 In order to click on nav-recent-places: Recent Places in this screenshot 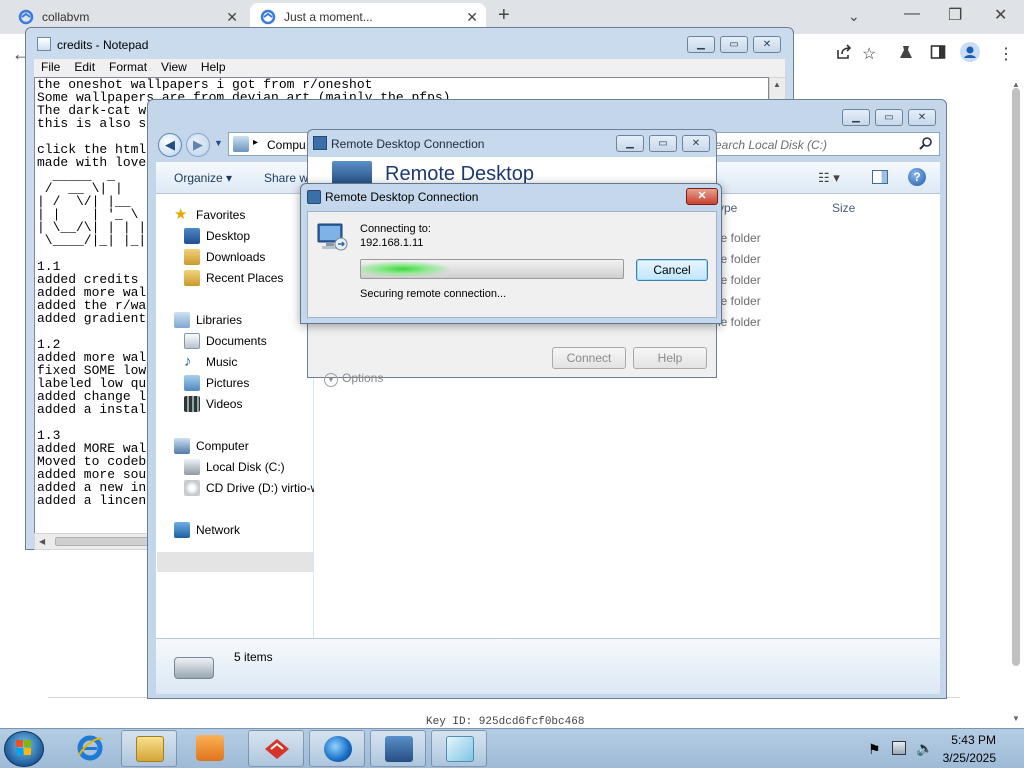, I will do `click(233, 278)`.